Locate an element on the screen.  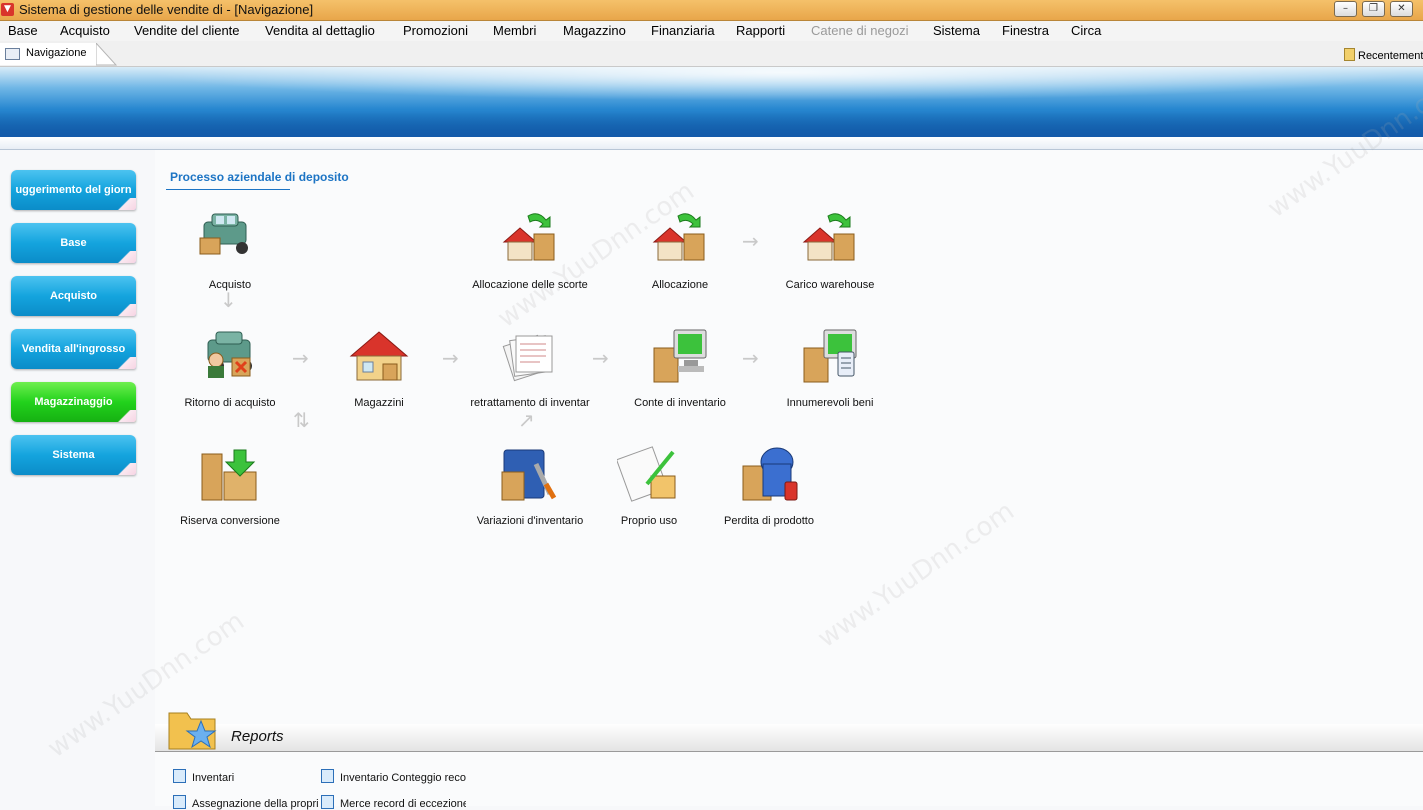
sidebar-item-label: Base is located at coordinates (73, 243).